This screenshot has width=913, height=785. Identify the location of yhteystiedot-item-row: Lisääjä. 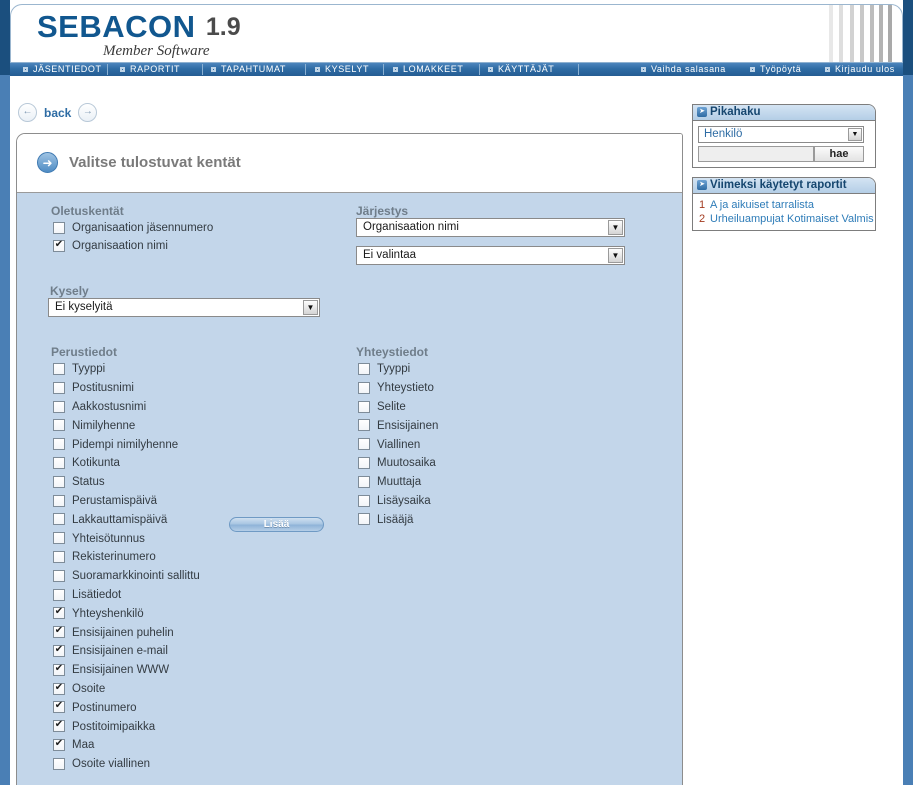
(385, 519).